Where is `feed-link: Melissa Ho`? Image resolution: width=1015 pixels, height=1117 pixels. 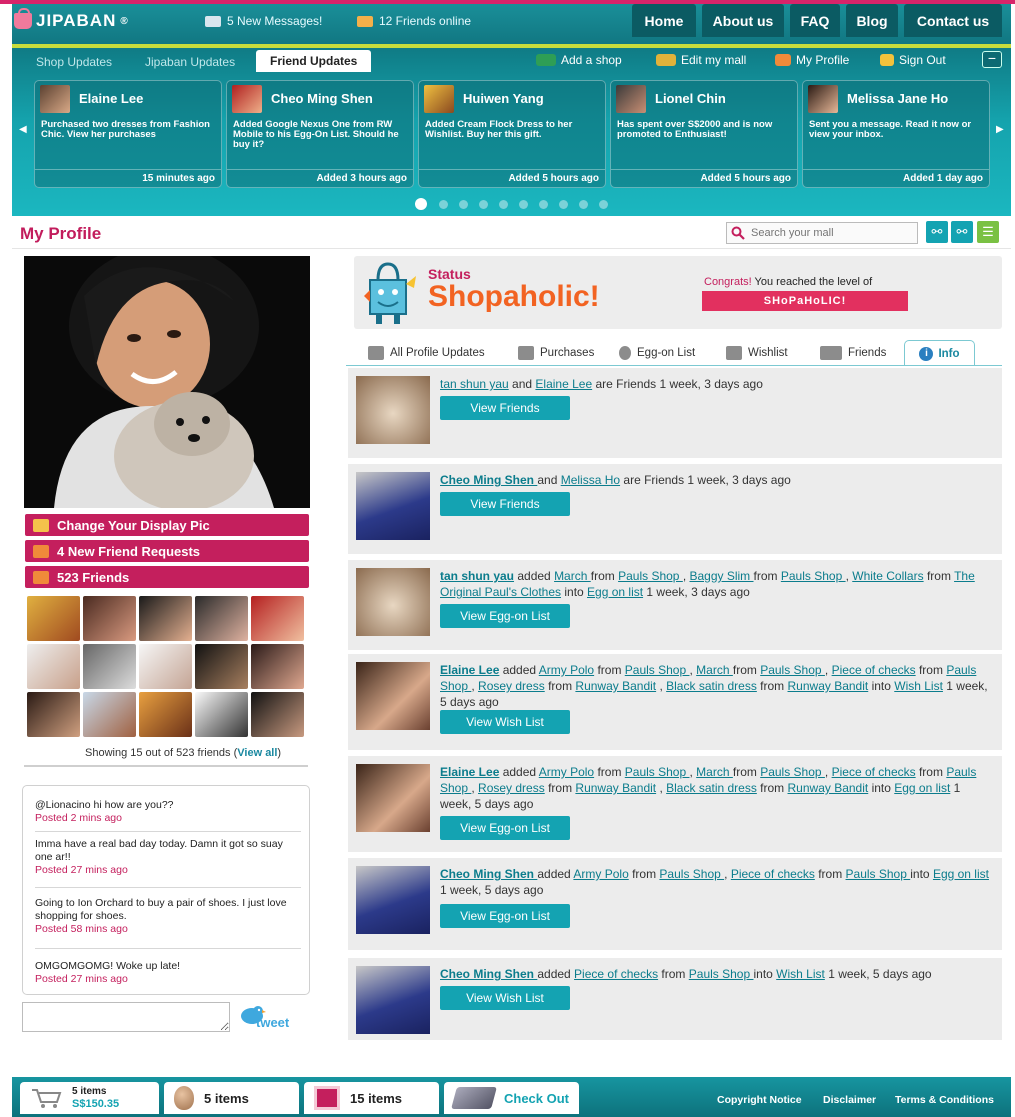
feed-link: Melissa Ho is located at coordinates (590, 480).